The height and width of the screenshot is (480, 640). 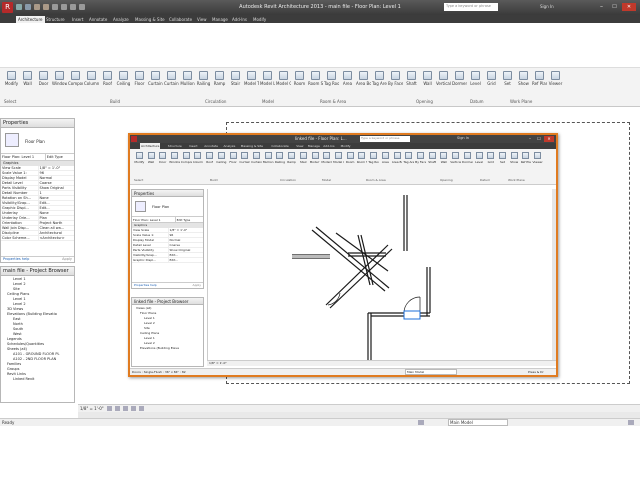 What do you see at coordinates (291, 158) in the screenshot?
I see `inner-ramp-button: Ramp` at bounding box center [291, 158].